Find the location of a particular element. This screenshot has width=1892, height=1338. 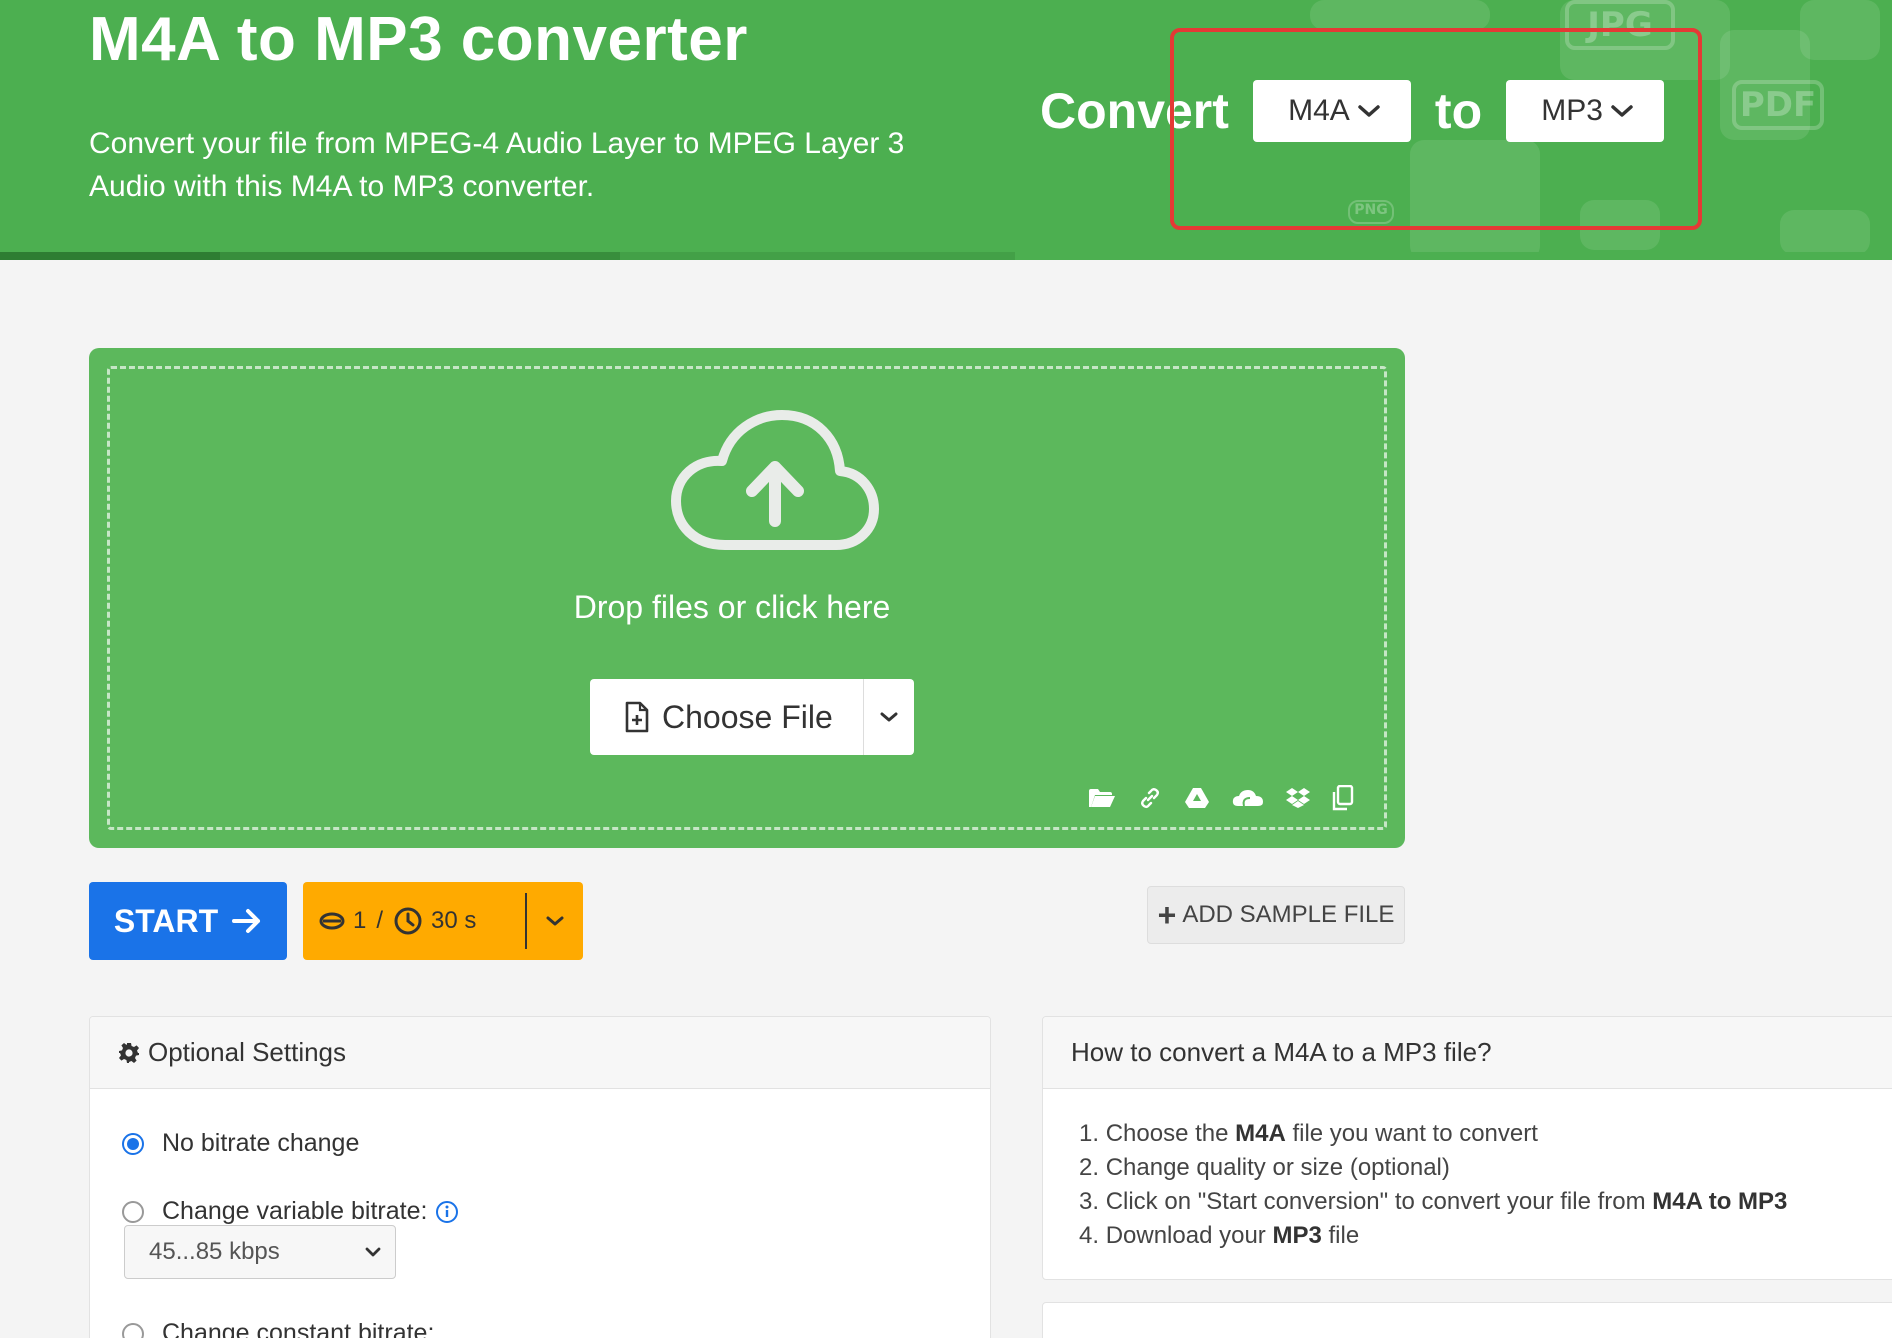

how-to-title: How to convert a M4A to a MP3 file? is located at coordinates (1281, 1052).